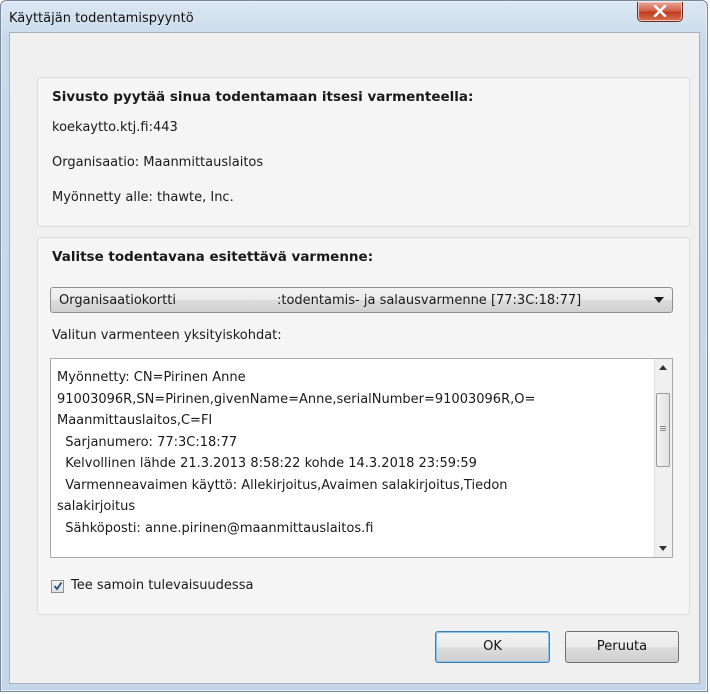  What do you see at coordinates (158, 162) in the screenshot?
I see `site-organization: Organisaatio: Maanmittauslaitos` at bounding box center [158, 162].